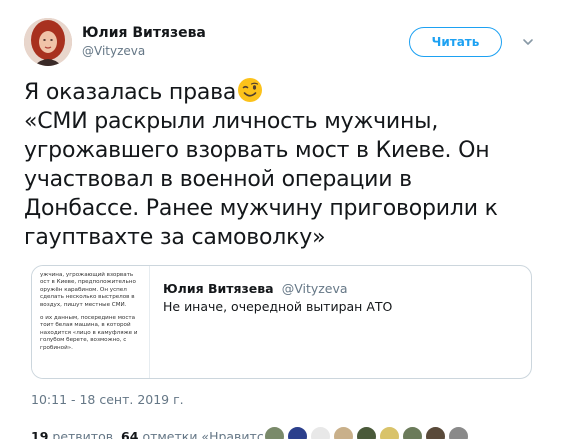 The height and width of the screenshot is (439, 562). I want to click on tweet-stats: 19 ретвитов 64 отметки «Нравится», so click(155, 434).